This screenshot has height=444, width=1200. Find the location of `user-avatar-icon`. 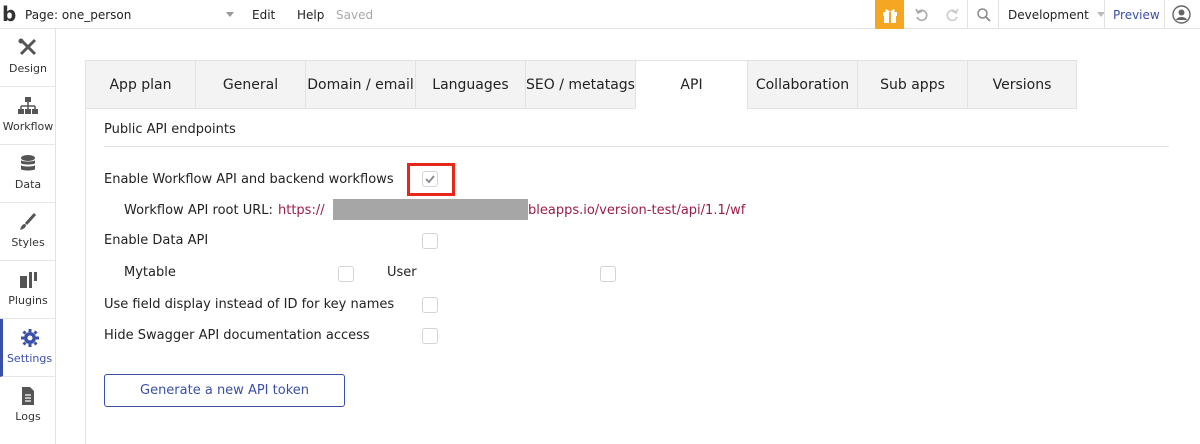

user-avatar-icon is located at coordinates (1181, 14).